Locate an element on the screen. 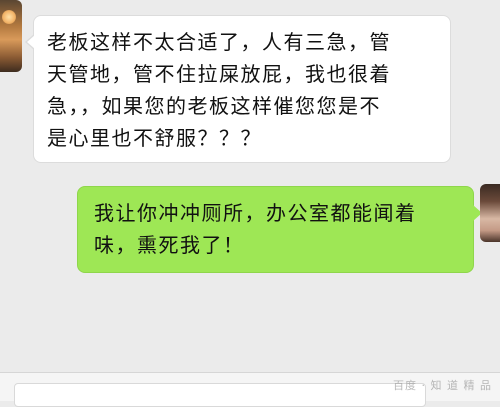 This screenshot has width=500, height=407. message-text-line: 天管地，管不住拉屎放屁，我也很着 is located at coordinates (219, 74).